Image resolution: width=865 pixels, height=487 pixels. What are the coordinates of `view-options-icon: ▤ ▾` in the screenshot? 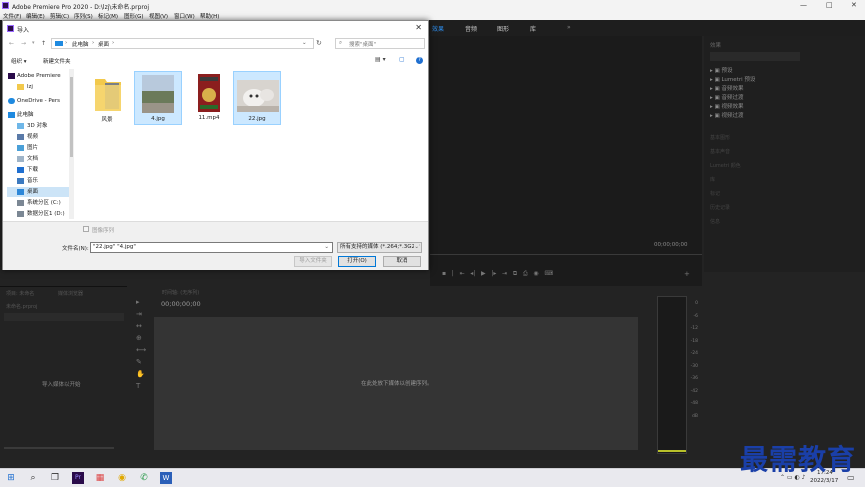 It's located at (380, 59).